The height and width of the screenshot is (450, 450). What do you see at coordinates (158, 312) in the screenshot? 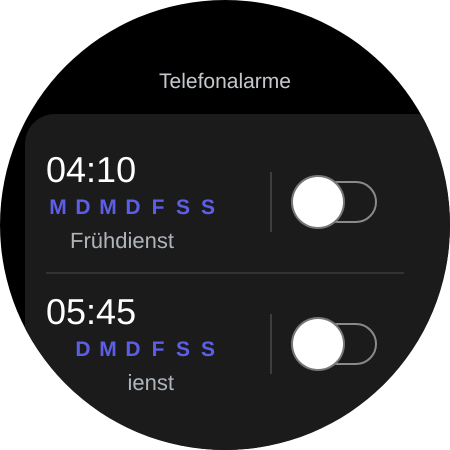
I see `alarm-time: 05:45` at bounding box center [158, 312].